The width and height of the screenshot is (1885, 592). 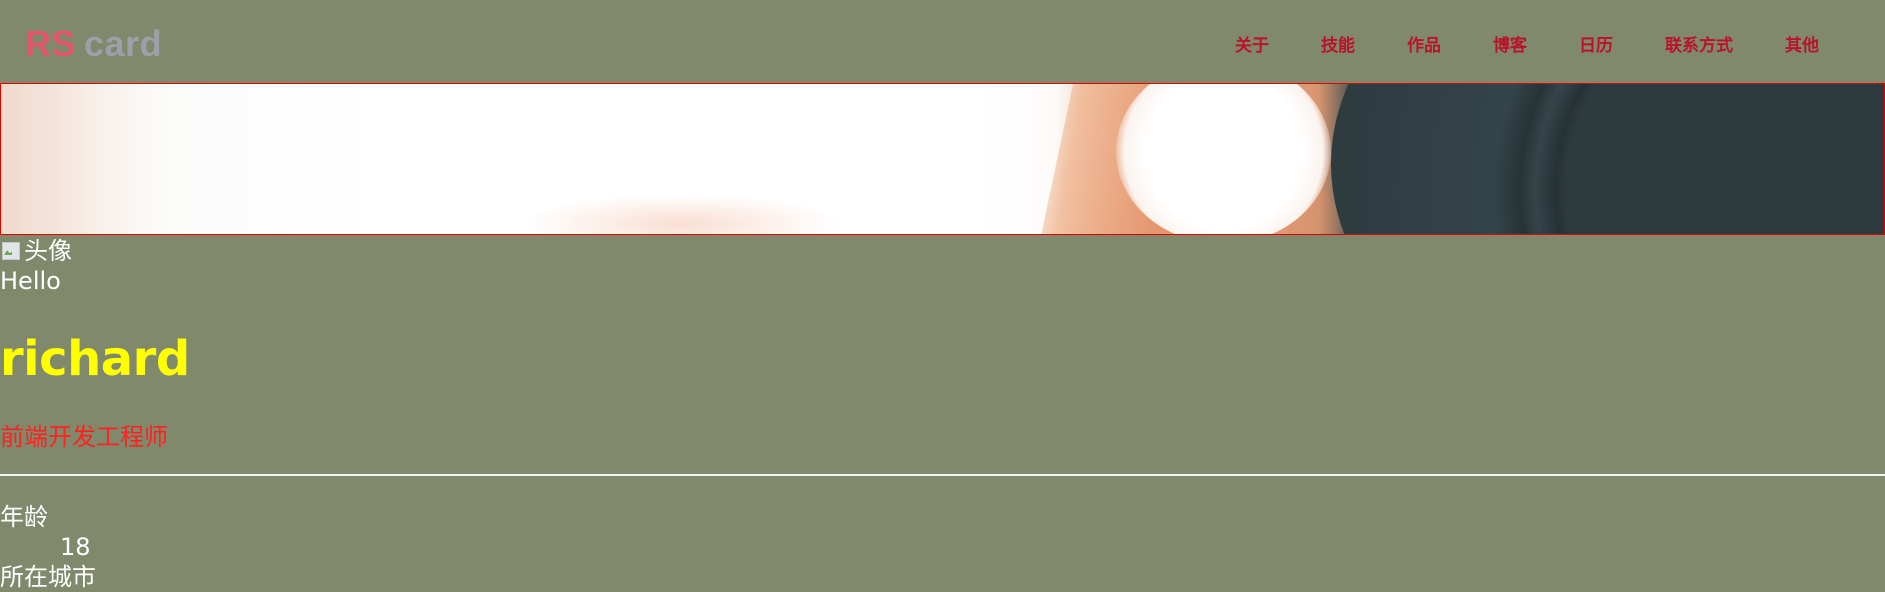 I want to click on site-logo: RS card, so click(x=93, y=44).